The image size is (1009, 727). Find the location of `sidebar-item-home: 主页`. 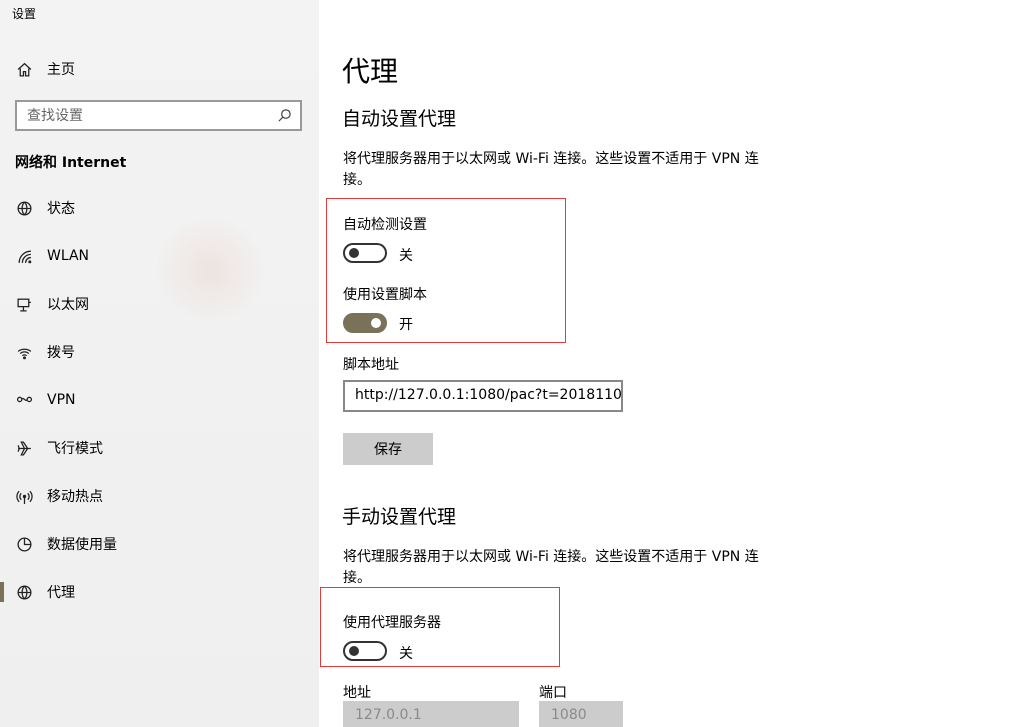

sidebar-item-home: 主页 is located at coordinates (159, 69).